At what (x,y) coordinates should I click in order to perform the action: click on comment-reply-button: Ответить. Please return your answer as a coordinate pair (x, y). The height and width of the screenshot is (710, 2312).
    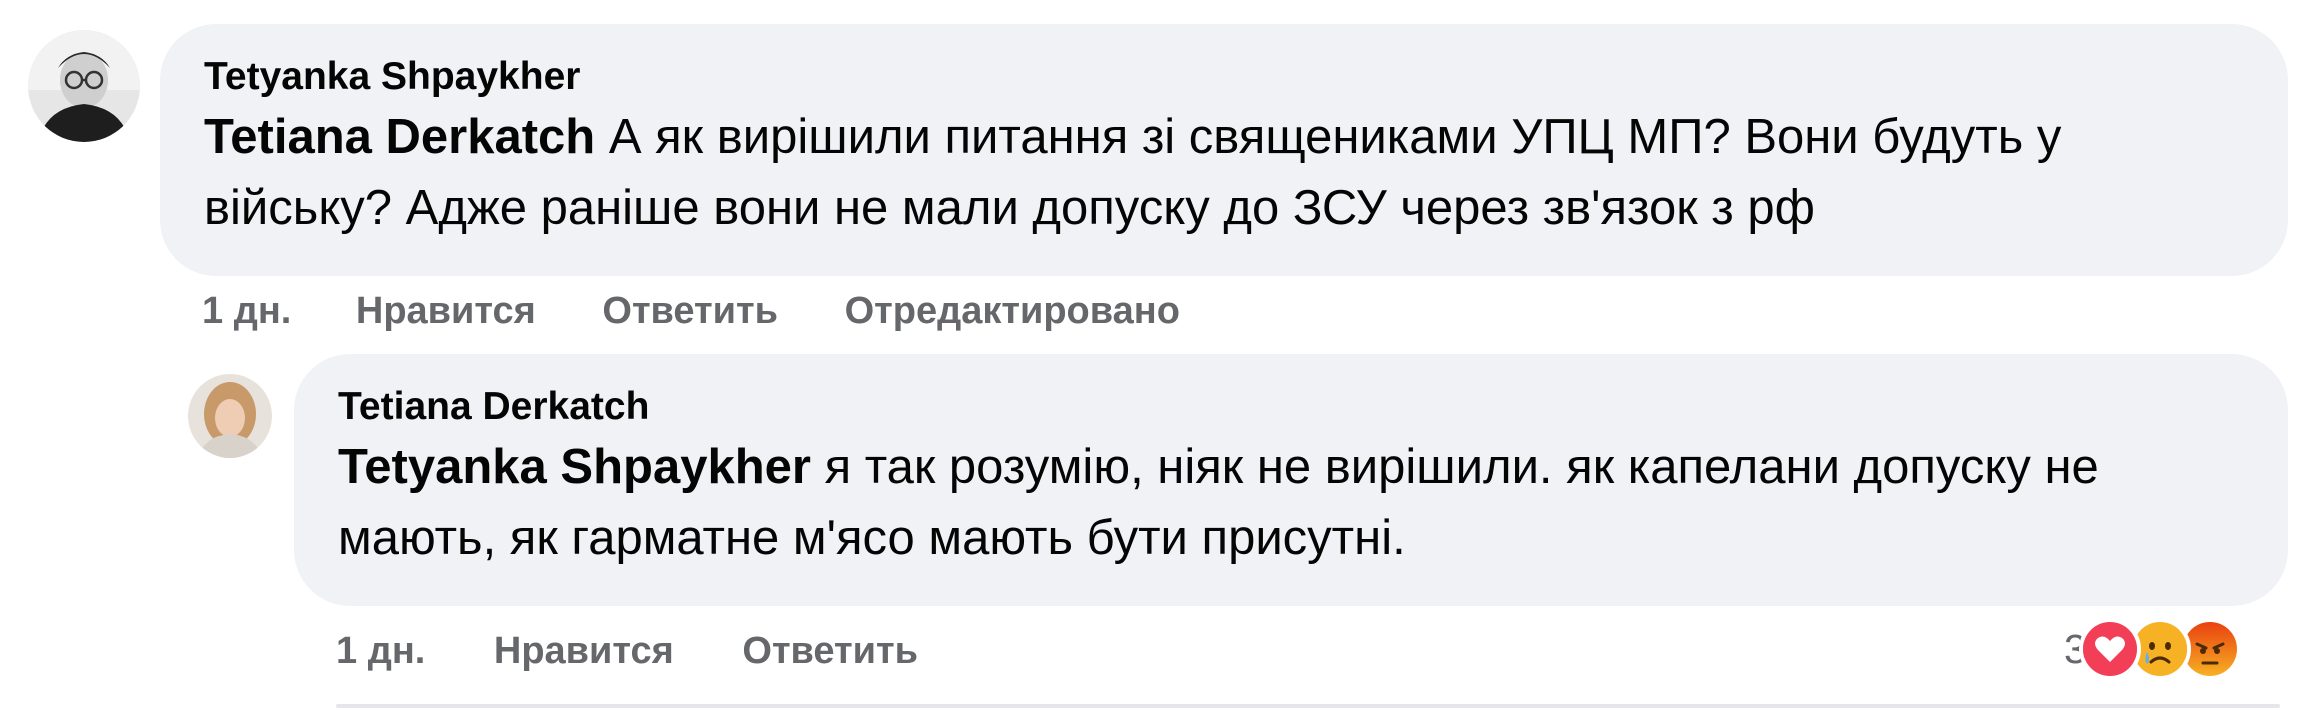
    Looking at the image, I should click on (690, 311).